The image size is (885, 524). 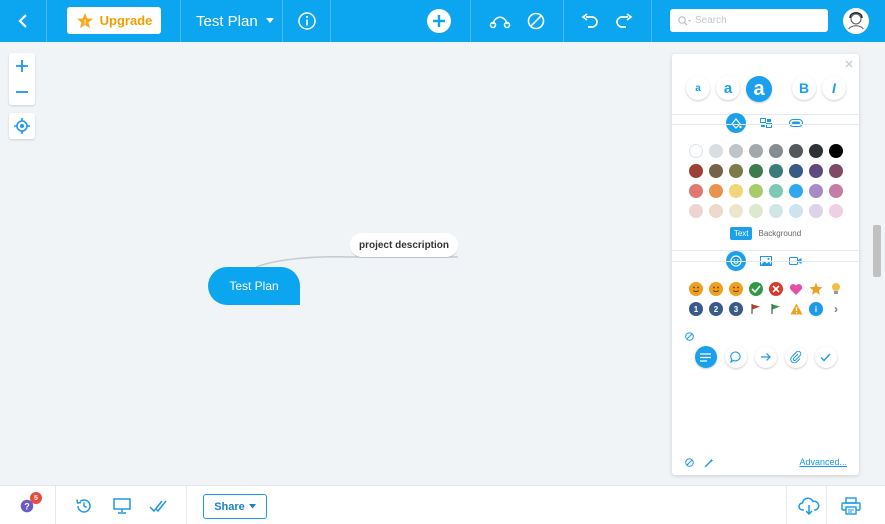 I want to click on history-button, so click(x=84, y=505).